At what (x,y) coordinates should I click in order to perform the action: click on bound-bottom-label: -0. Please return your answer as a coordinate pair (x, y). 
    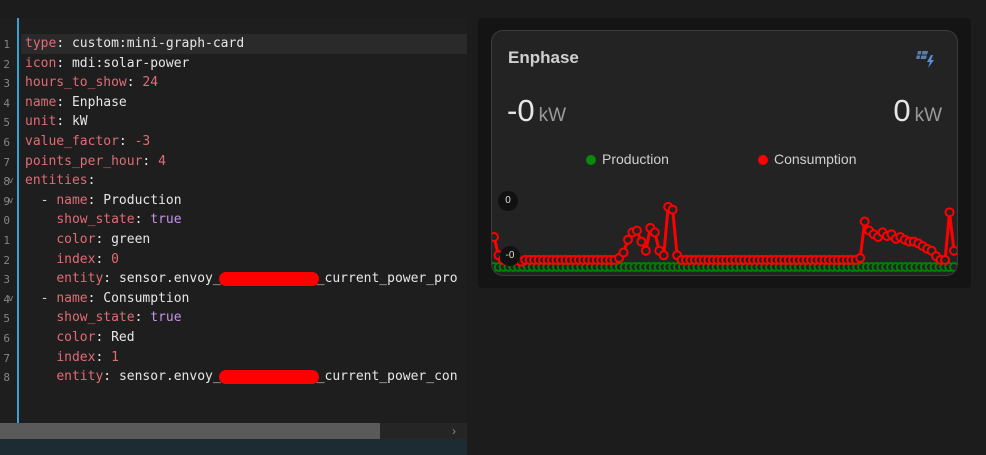
    Looking at the image, I should click on (510, 256).